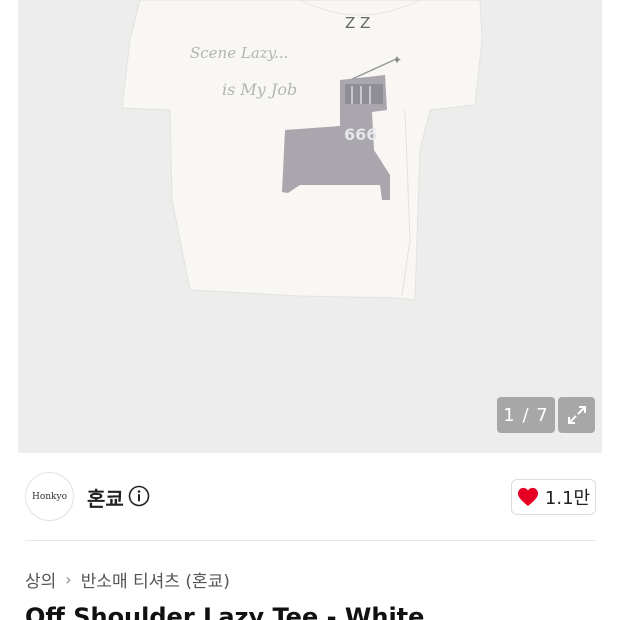  What do you see at coordinates (139, 496) in the screenshot?
I see `info-icon` at bounding box center [139, 496].